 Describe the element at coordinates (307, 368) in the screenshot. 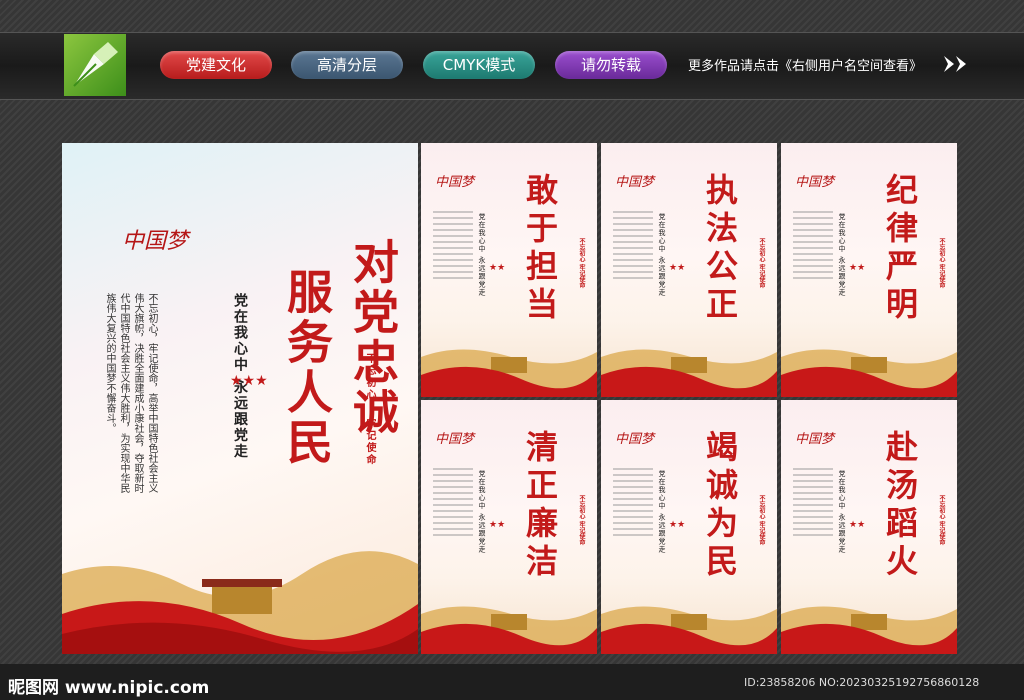

I see `poster-title-left: 服务人民` at that location.